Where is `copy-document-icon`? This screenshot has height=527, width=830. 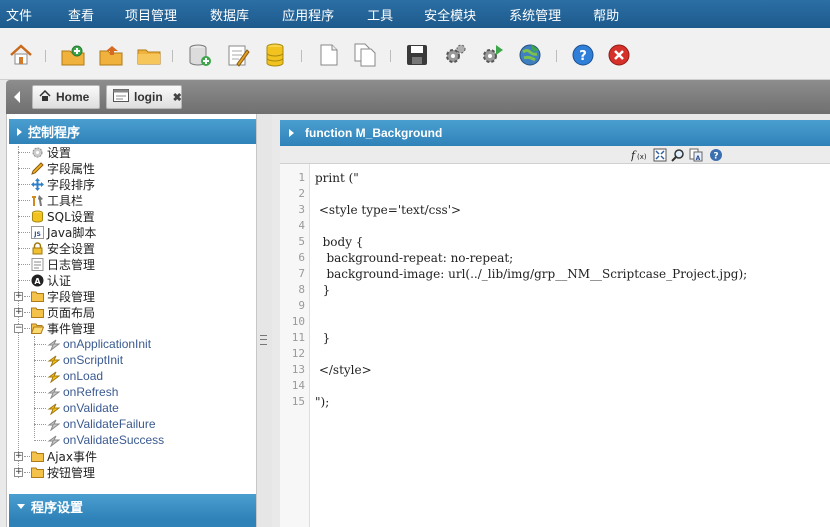 copy-document-icon is located at coordinates (365, 55).